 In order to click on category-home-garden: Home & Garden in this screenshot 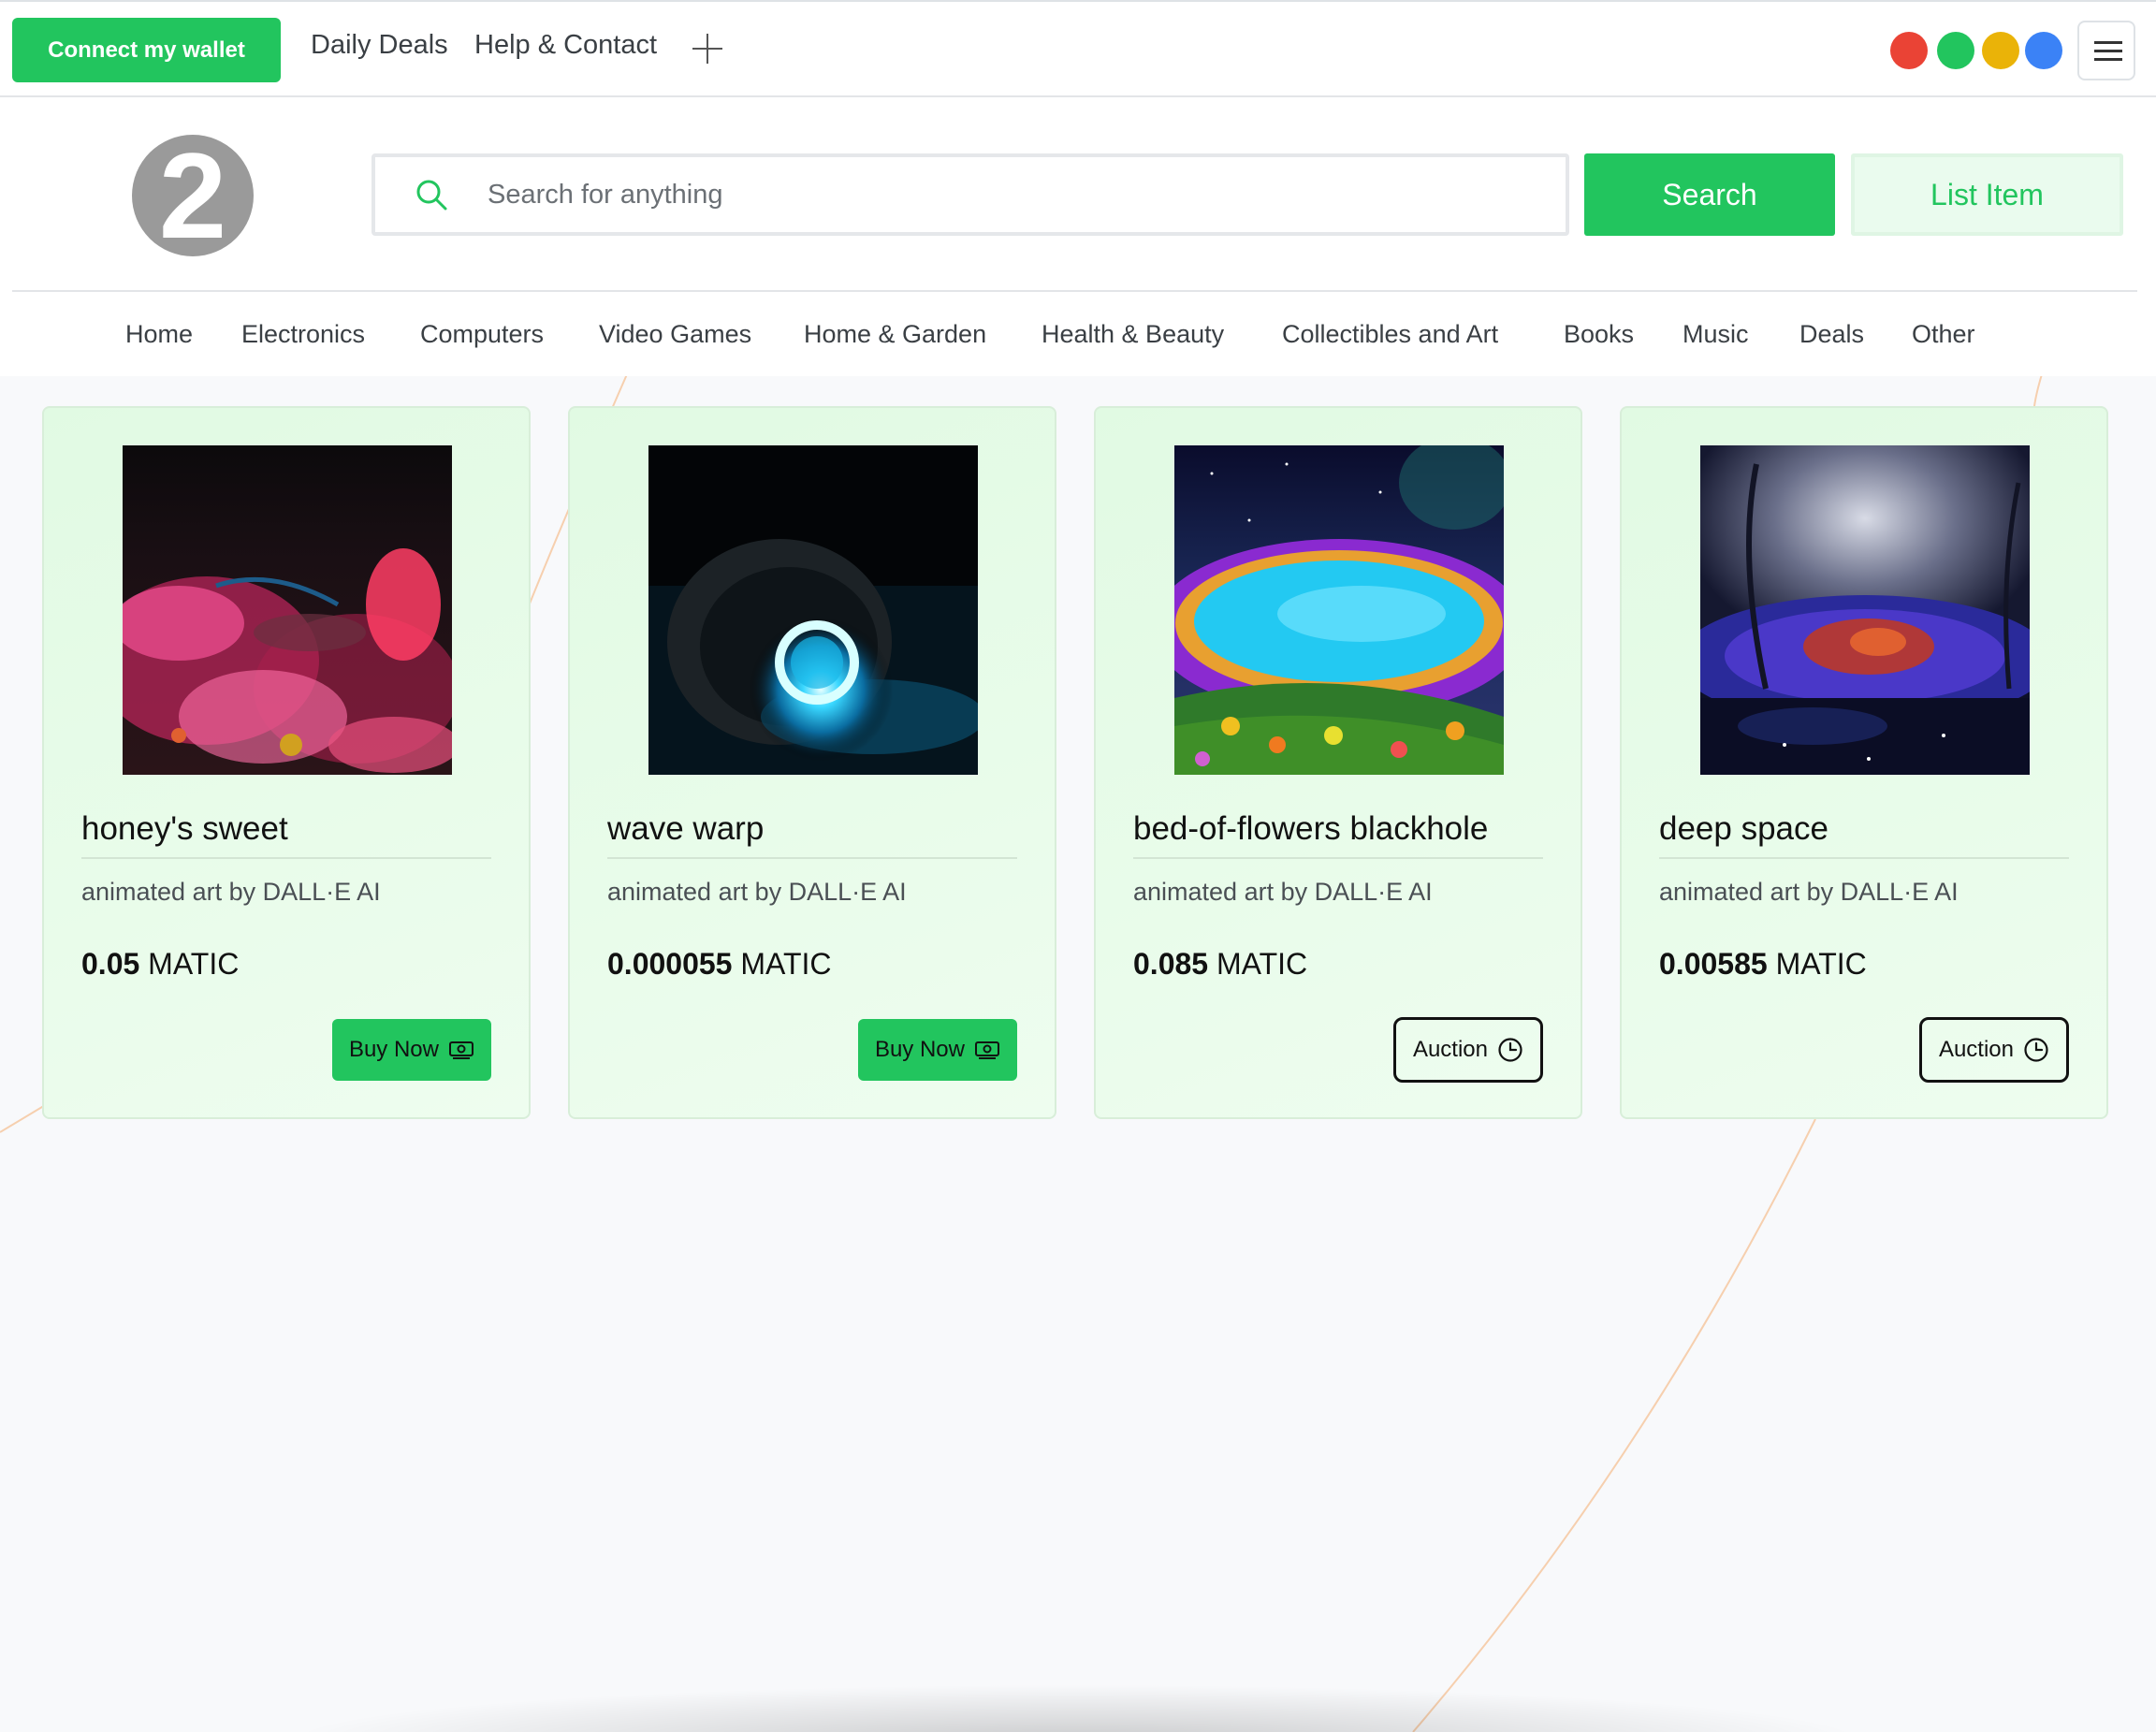, I will do `click(895, 334)`.